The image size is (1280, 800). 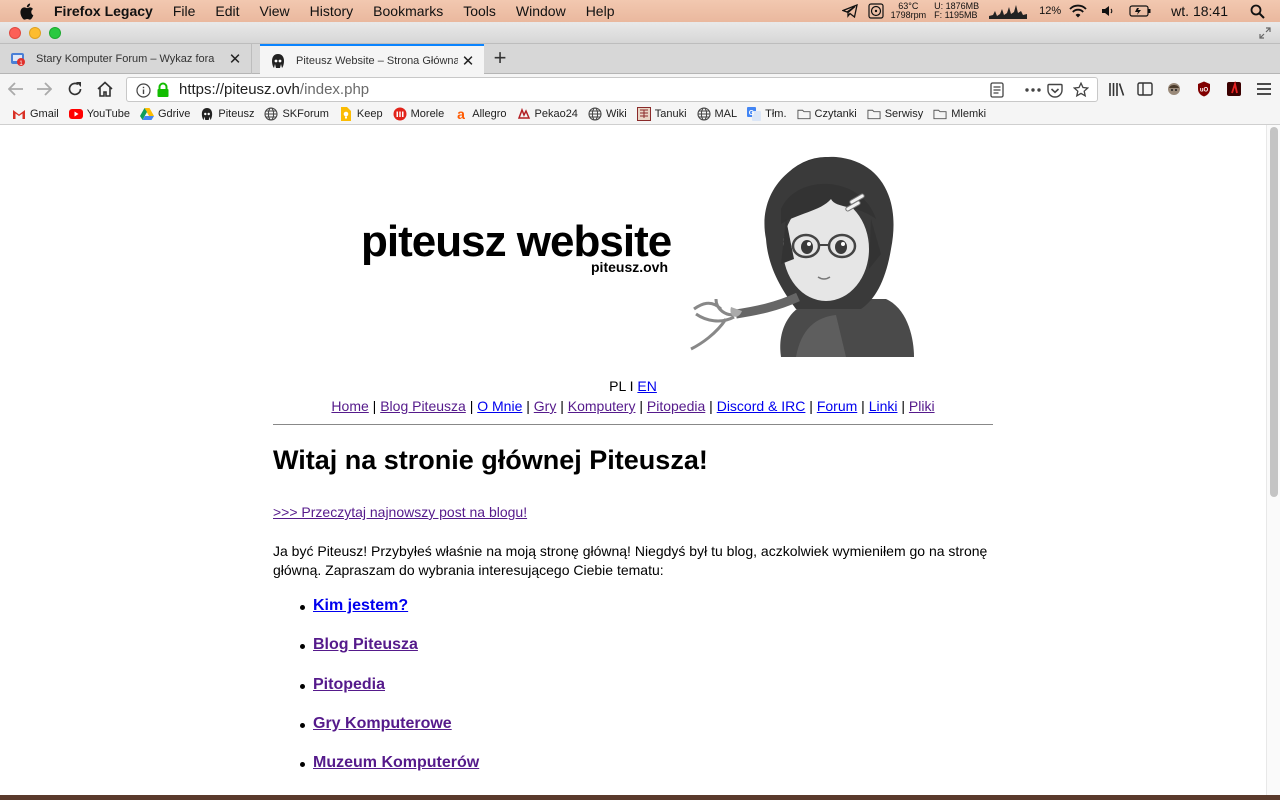 I want to click on window-minimize-button, so click(x=35, y=33).